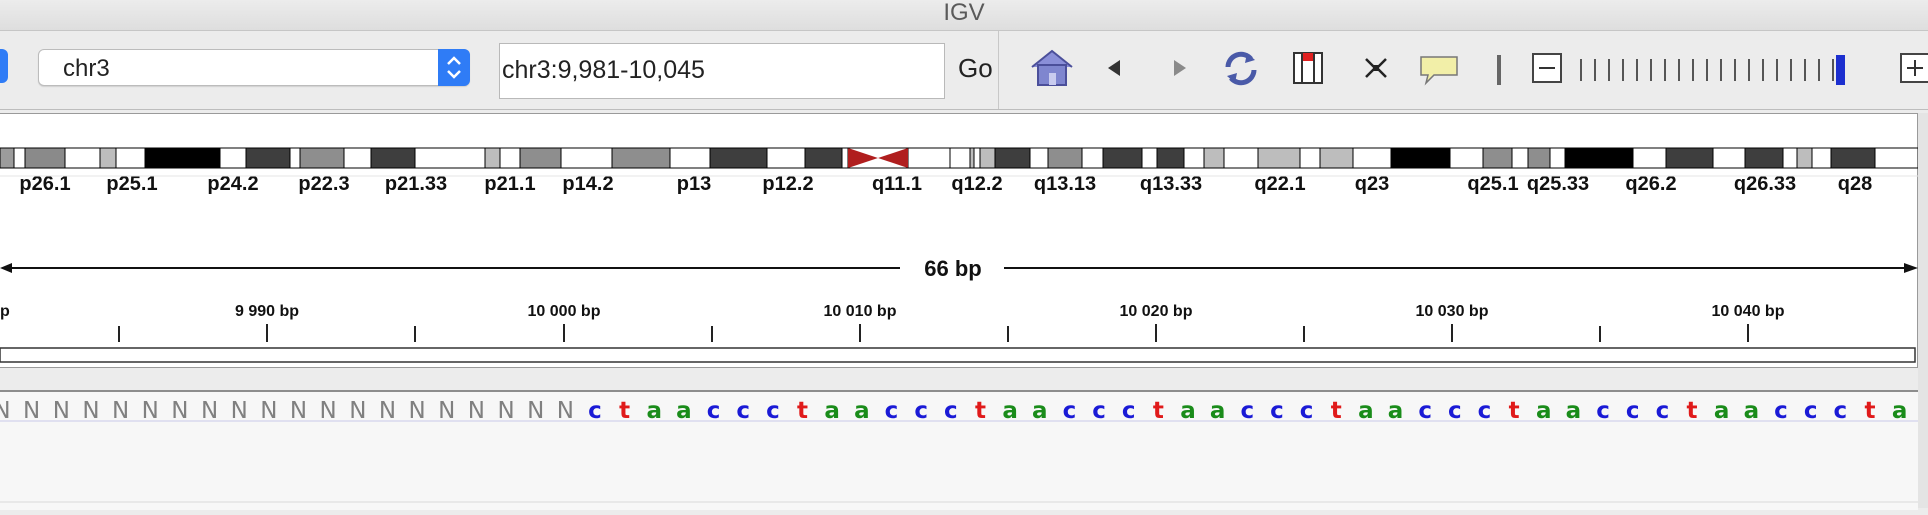  What do you see at coordinates (1052, 70) in the screenshot?
I see `home-icon` at bounding box center [1052, 70].